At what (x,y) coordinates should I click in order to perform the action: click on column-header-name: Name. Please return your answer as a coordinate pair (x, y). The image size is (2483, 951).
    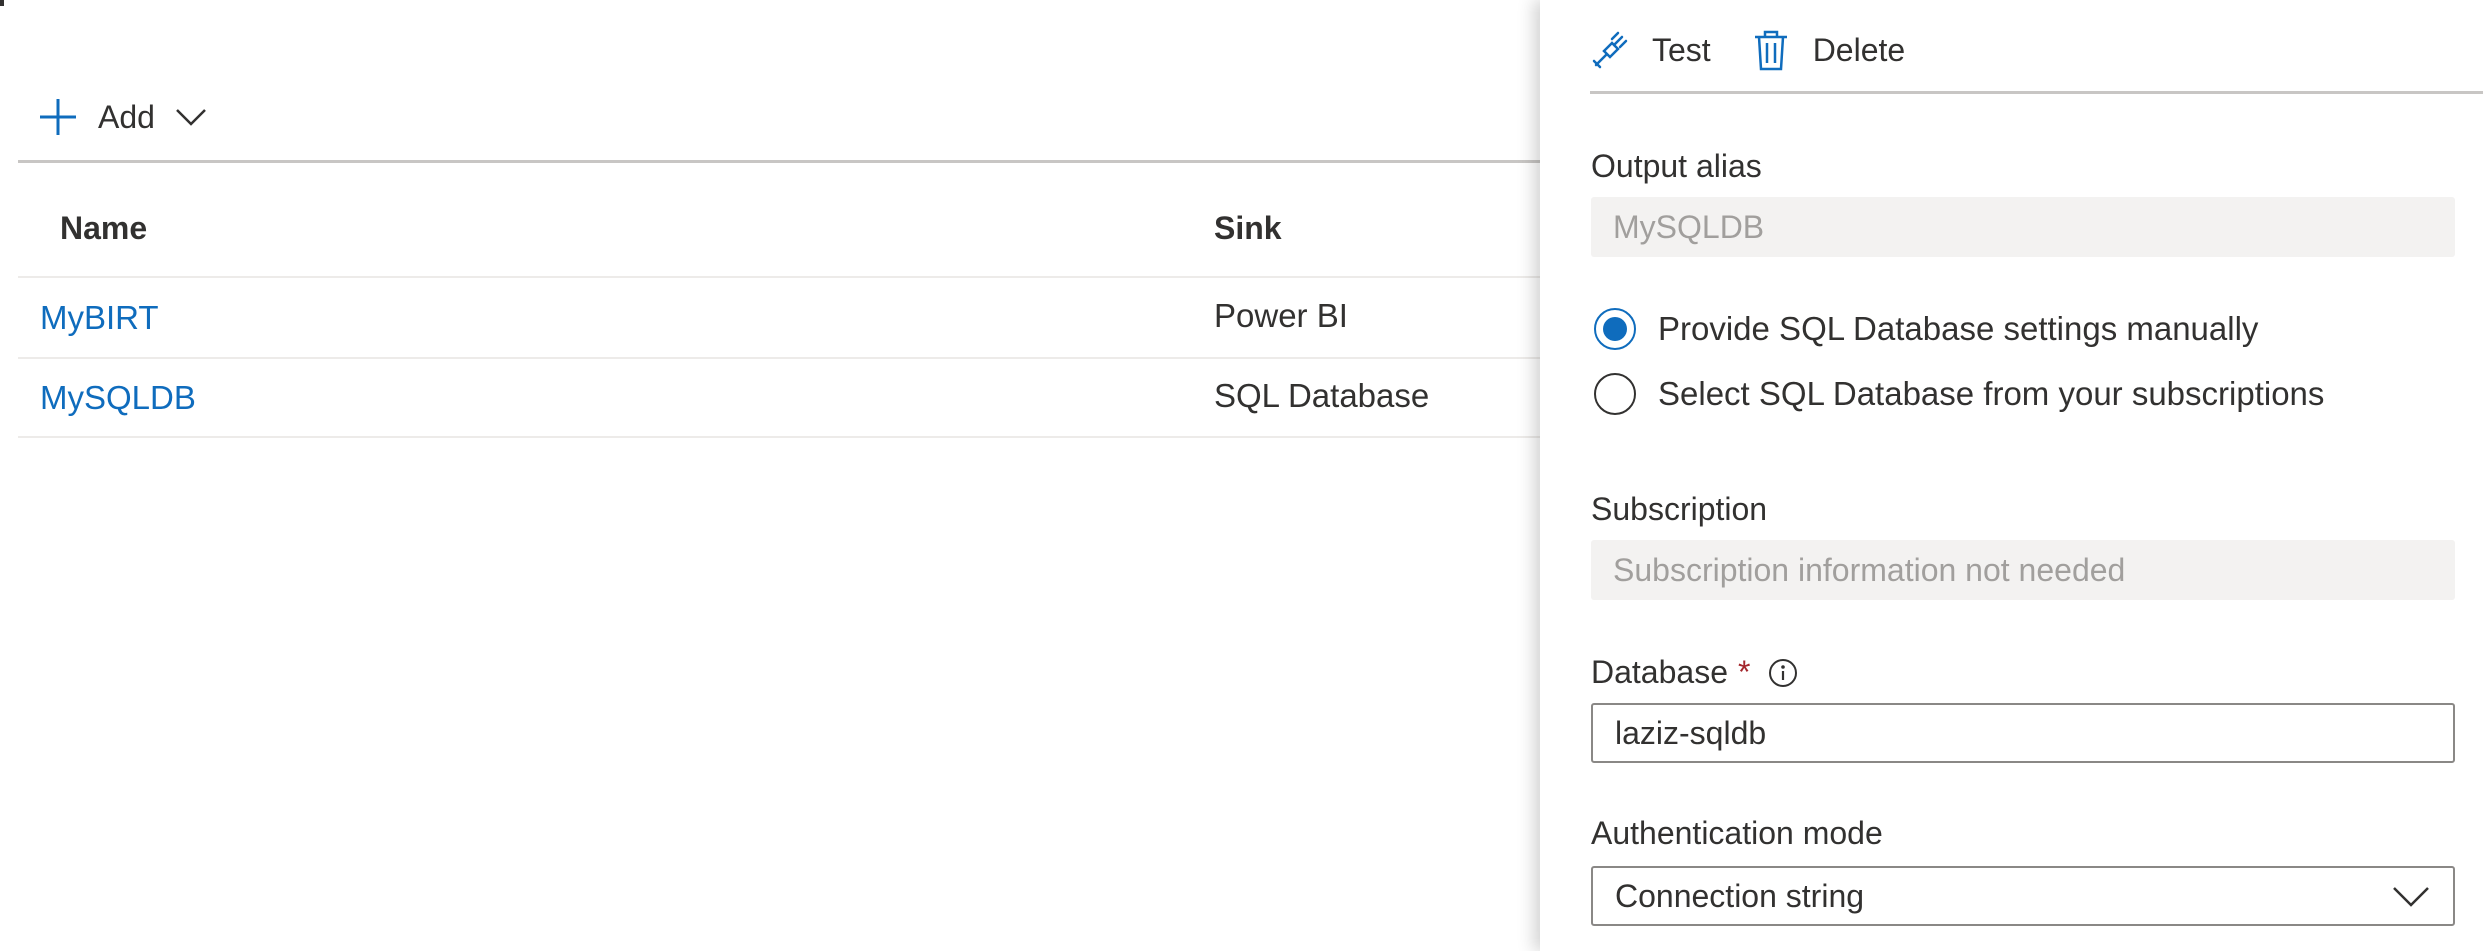
    Looking at the image, I should click on (103, 228).